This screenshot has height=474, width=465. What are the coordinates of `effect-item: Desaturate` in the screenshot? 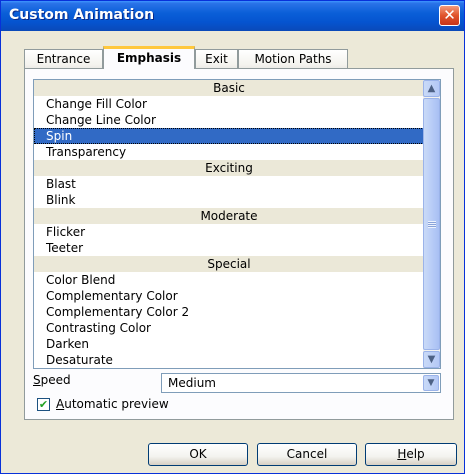 It's located at (229, 360).